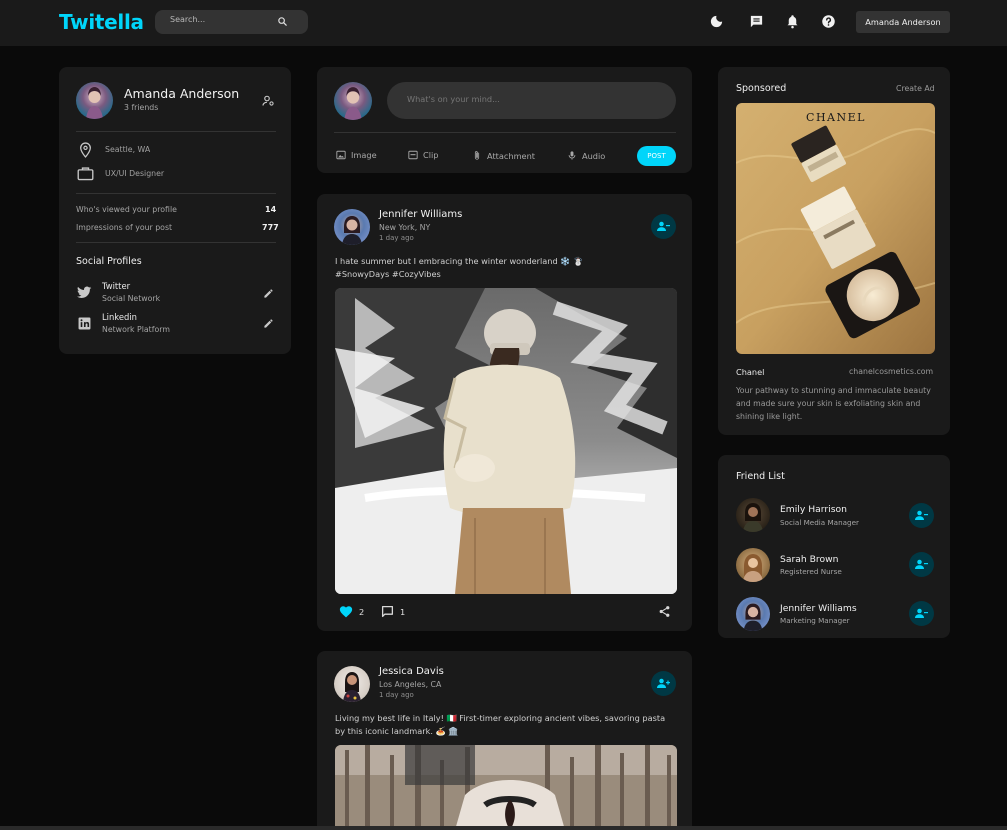 The image size is (1007, 830). I want to click on moon-icon, so click(716, 21).